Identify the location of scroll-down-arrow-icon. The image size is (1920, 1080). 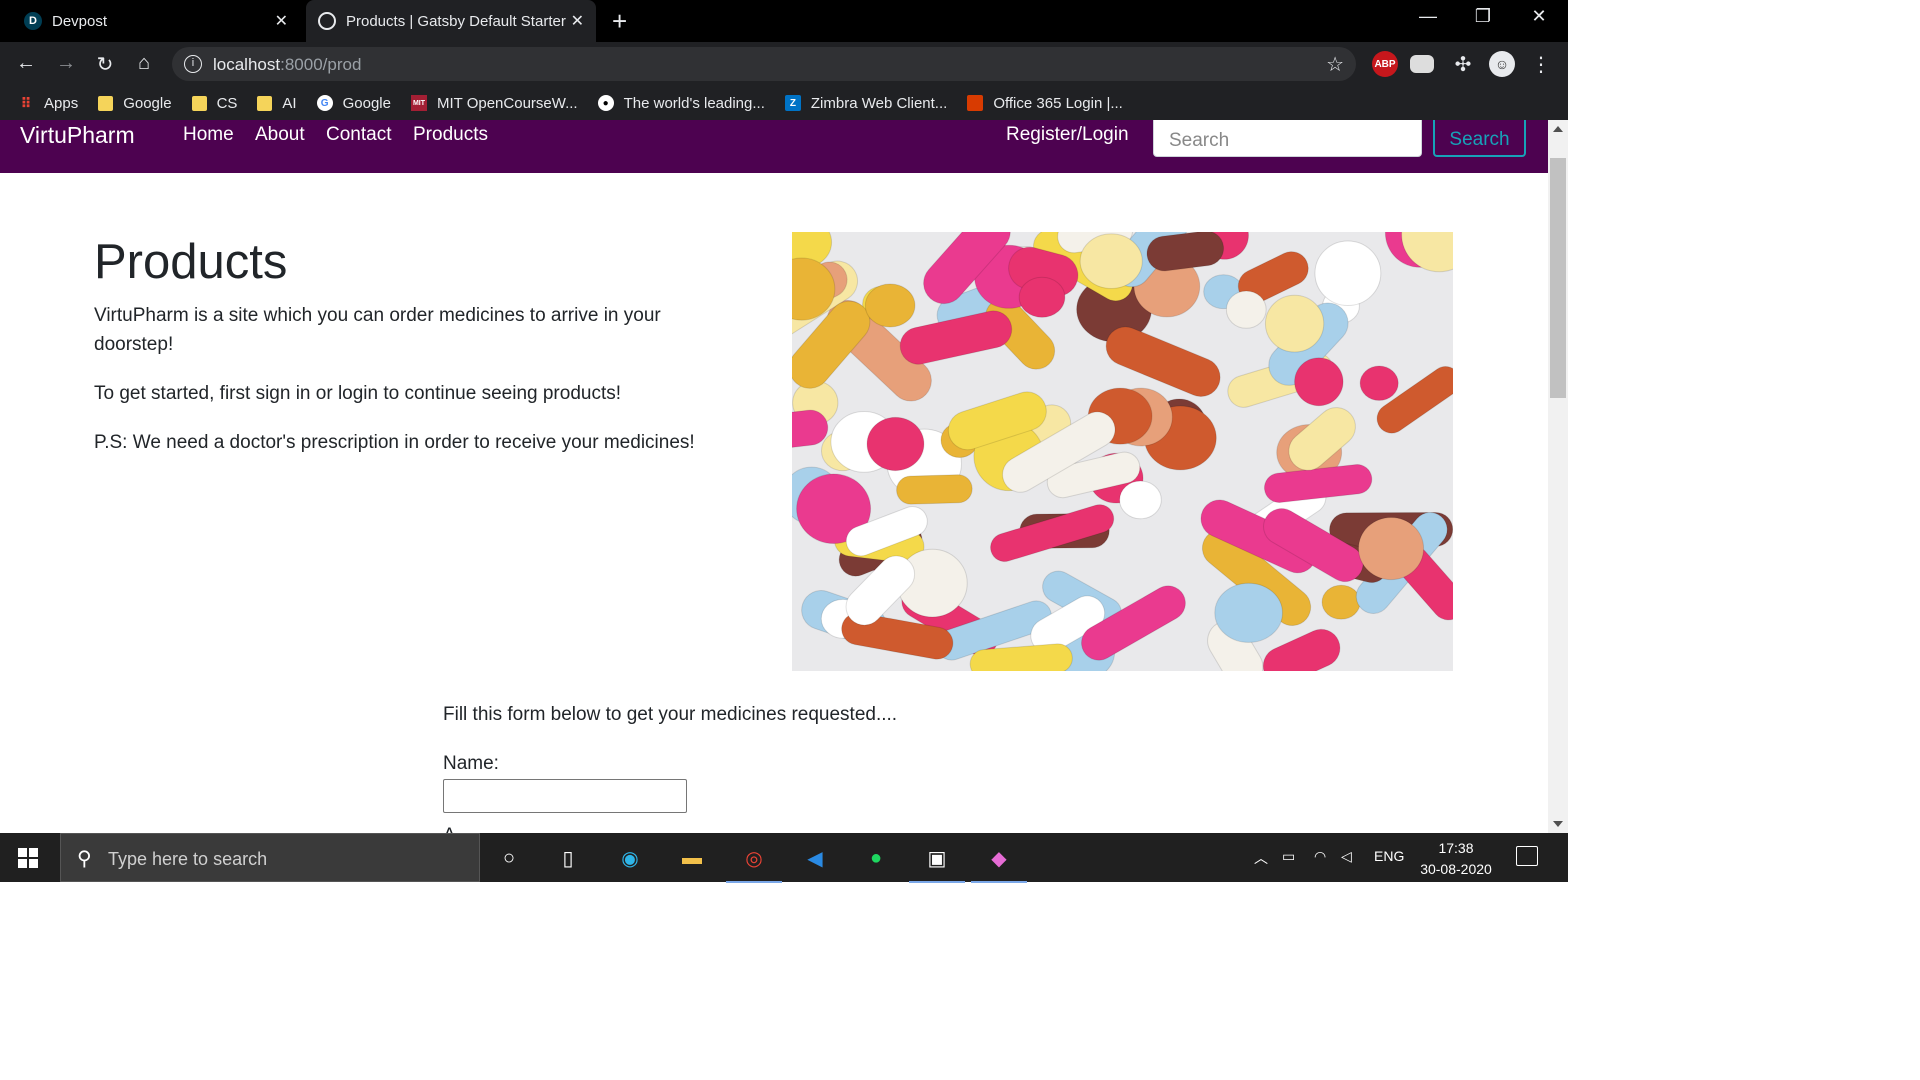
(1558, 824).